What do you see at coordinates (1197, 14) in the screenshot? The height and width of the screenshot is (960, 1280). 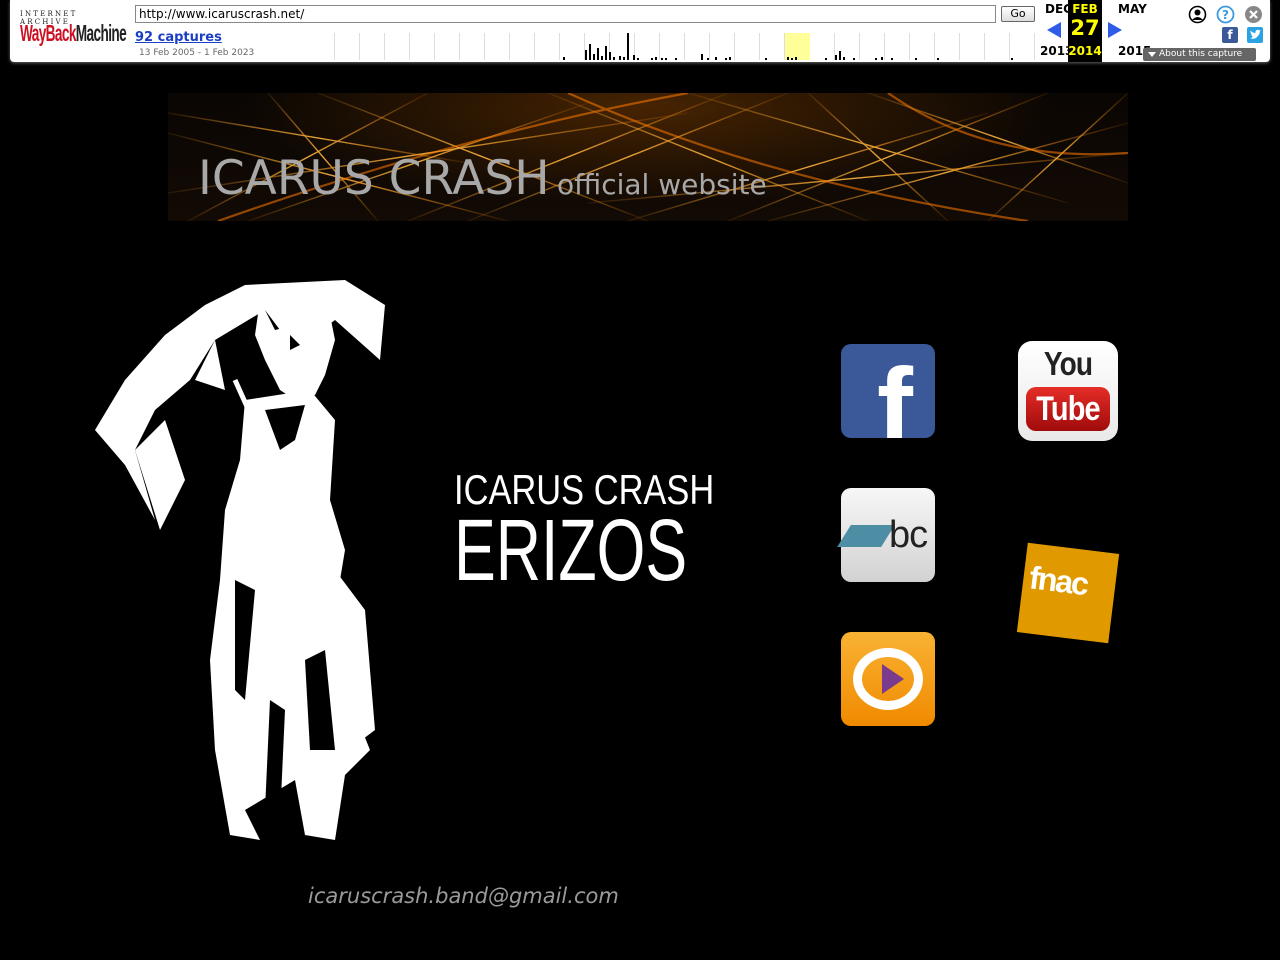 I see `user-icon` at bounding box center [1197, 14].